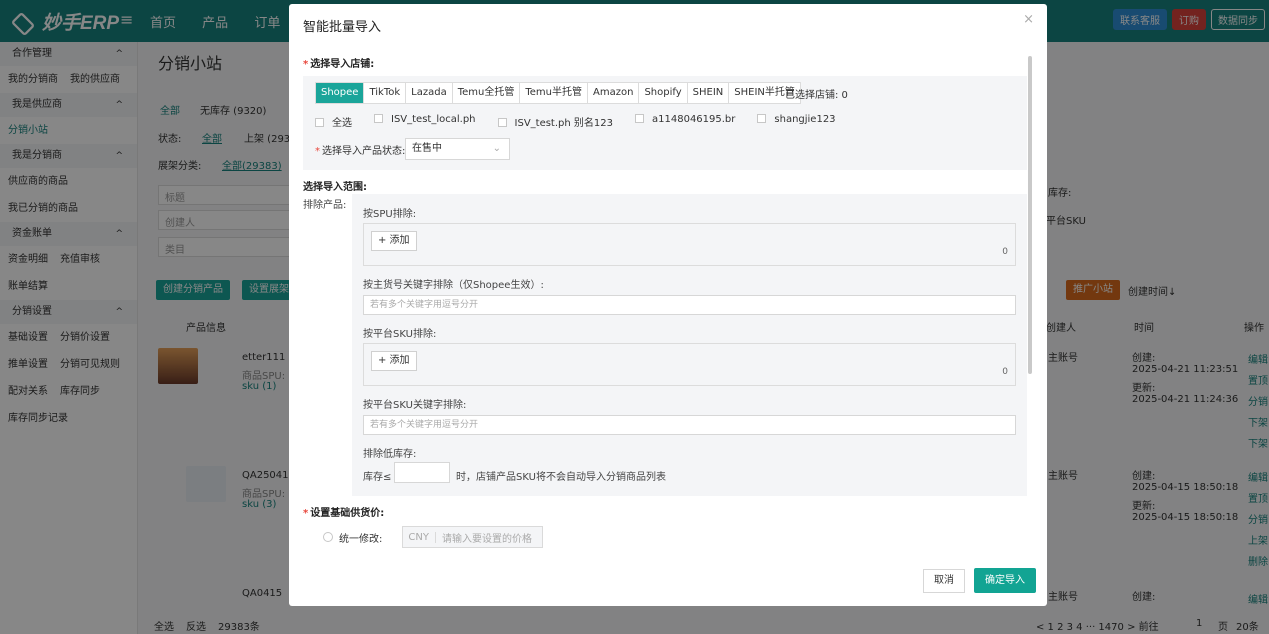 This screenshot has width=1269, height=634. I want to click on spu-exclude-area: + 添加 0, so click(689, 244).